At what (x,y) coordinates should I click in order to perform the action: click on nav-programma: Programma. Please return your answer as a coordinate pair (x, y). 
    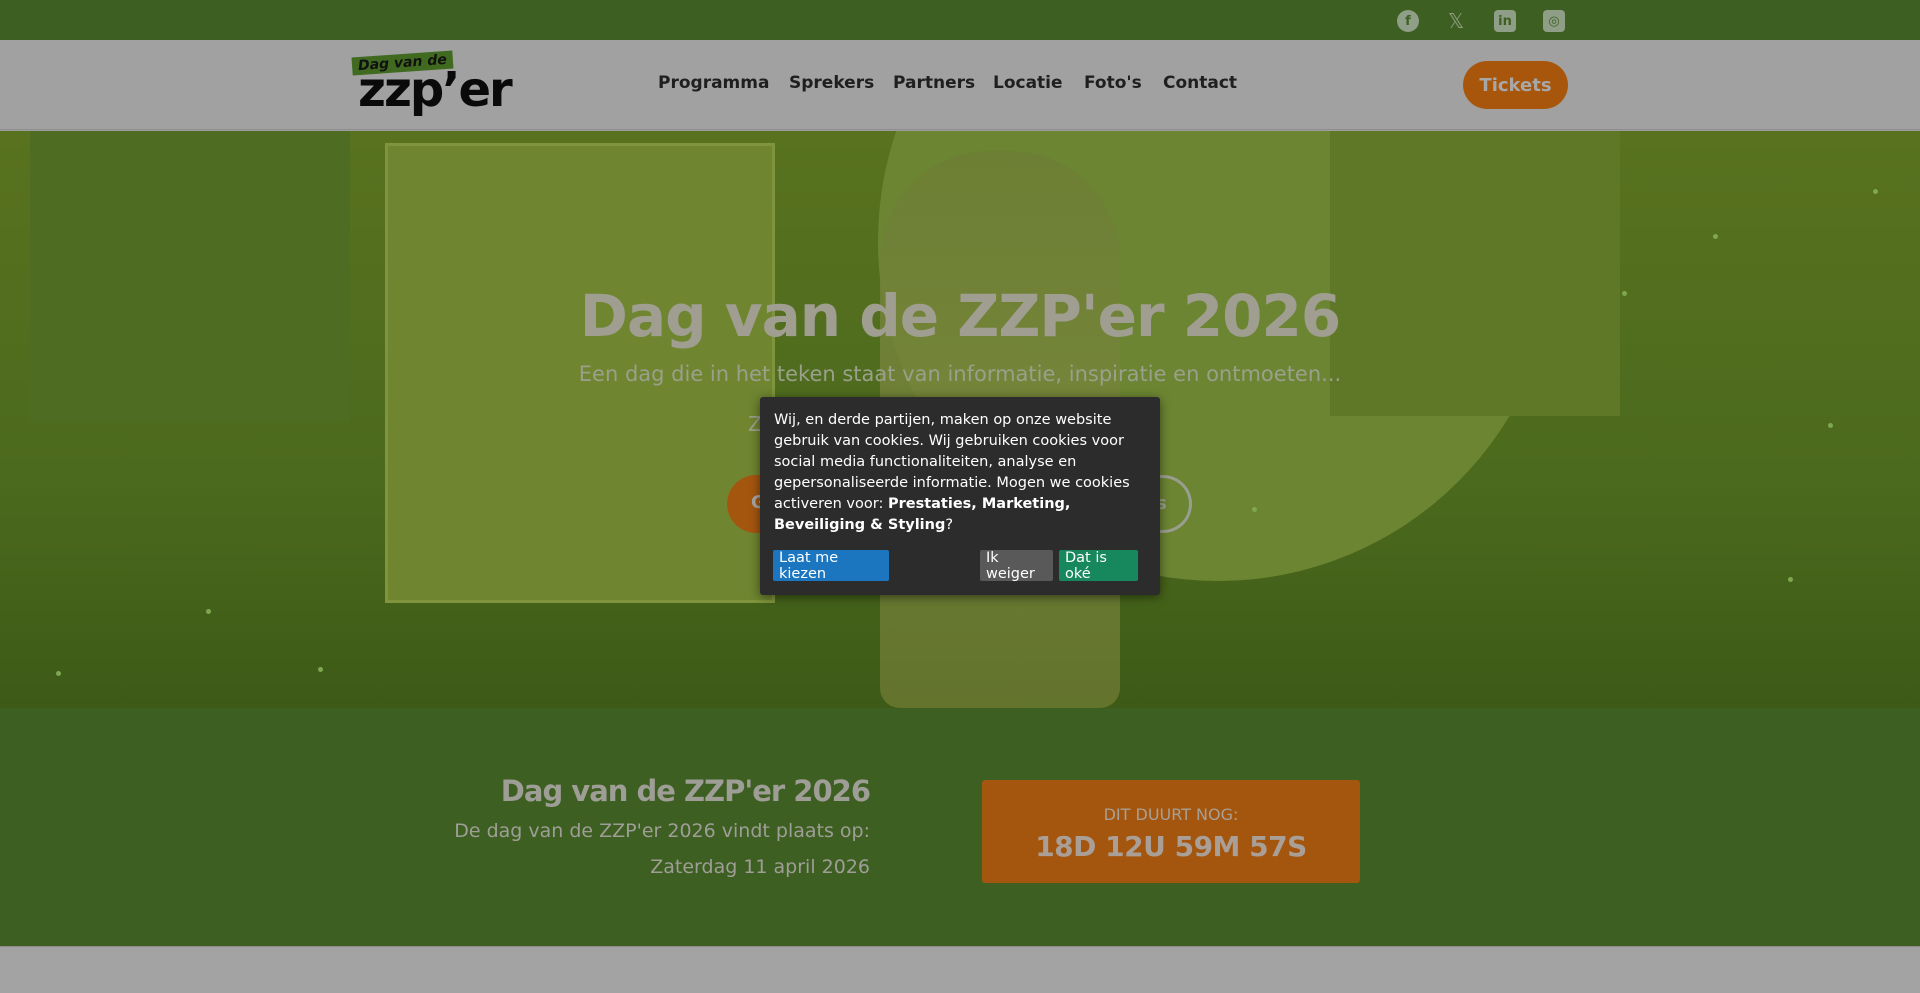
    Looking at the image, I should click on (713, 83).